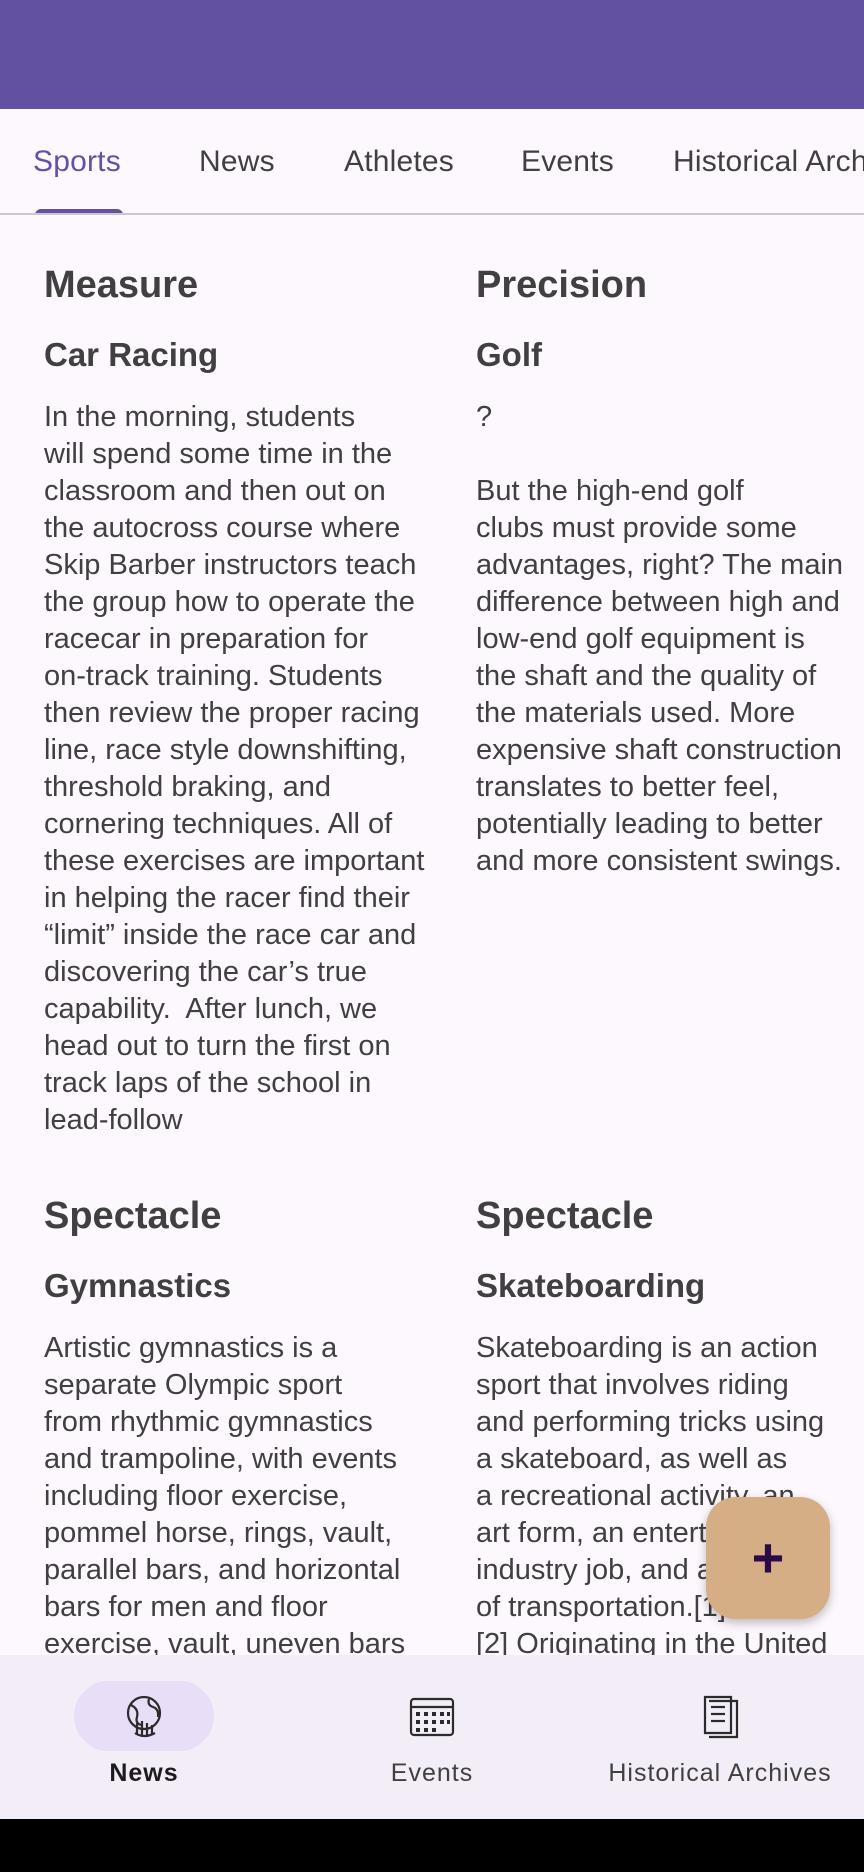 The width and height of the screenshot is (864, 1872). Describe the element at coordinates (509, 354) in the screenshot. I see `card-sport-title: Golf` at that location.